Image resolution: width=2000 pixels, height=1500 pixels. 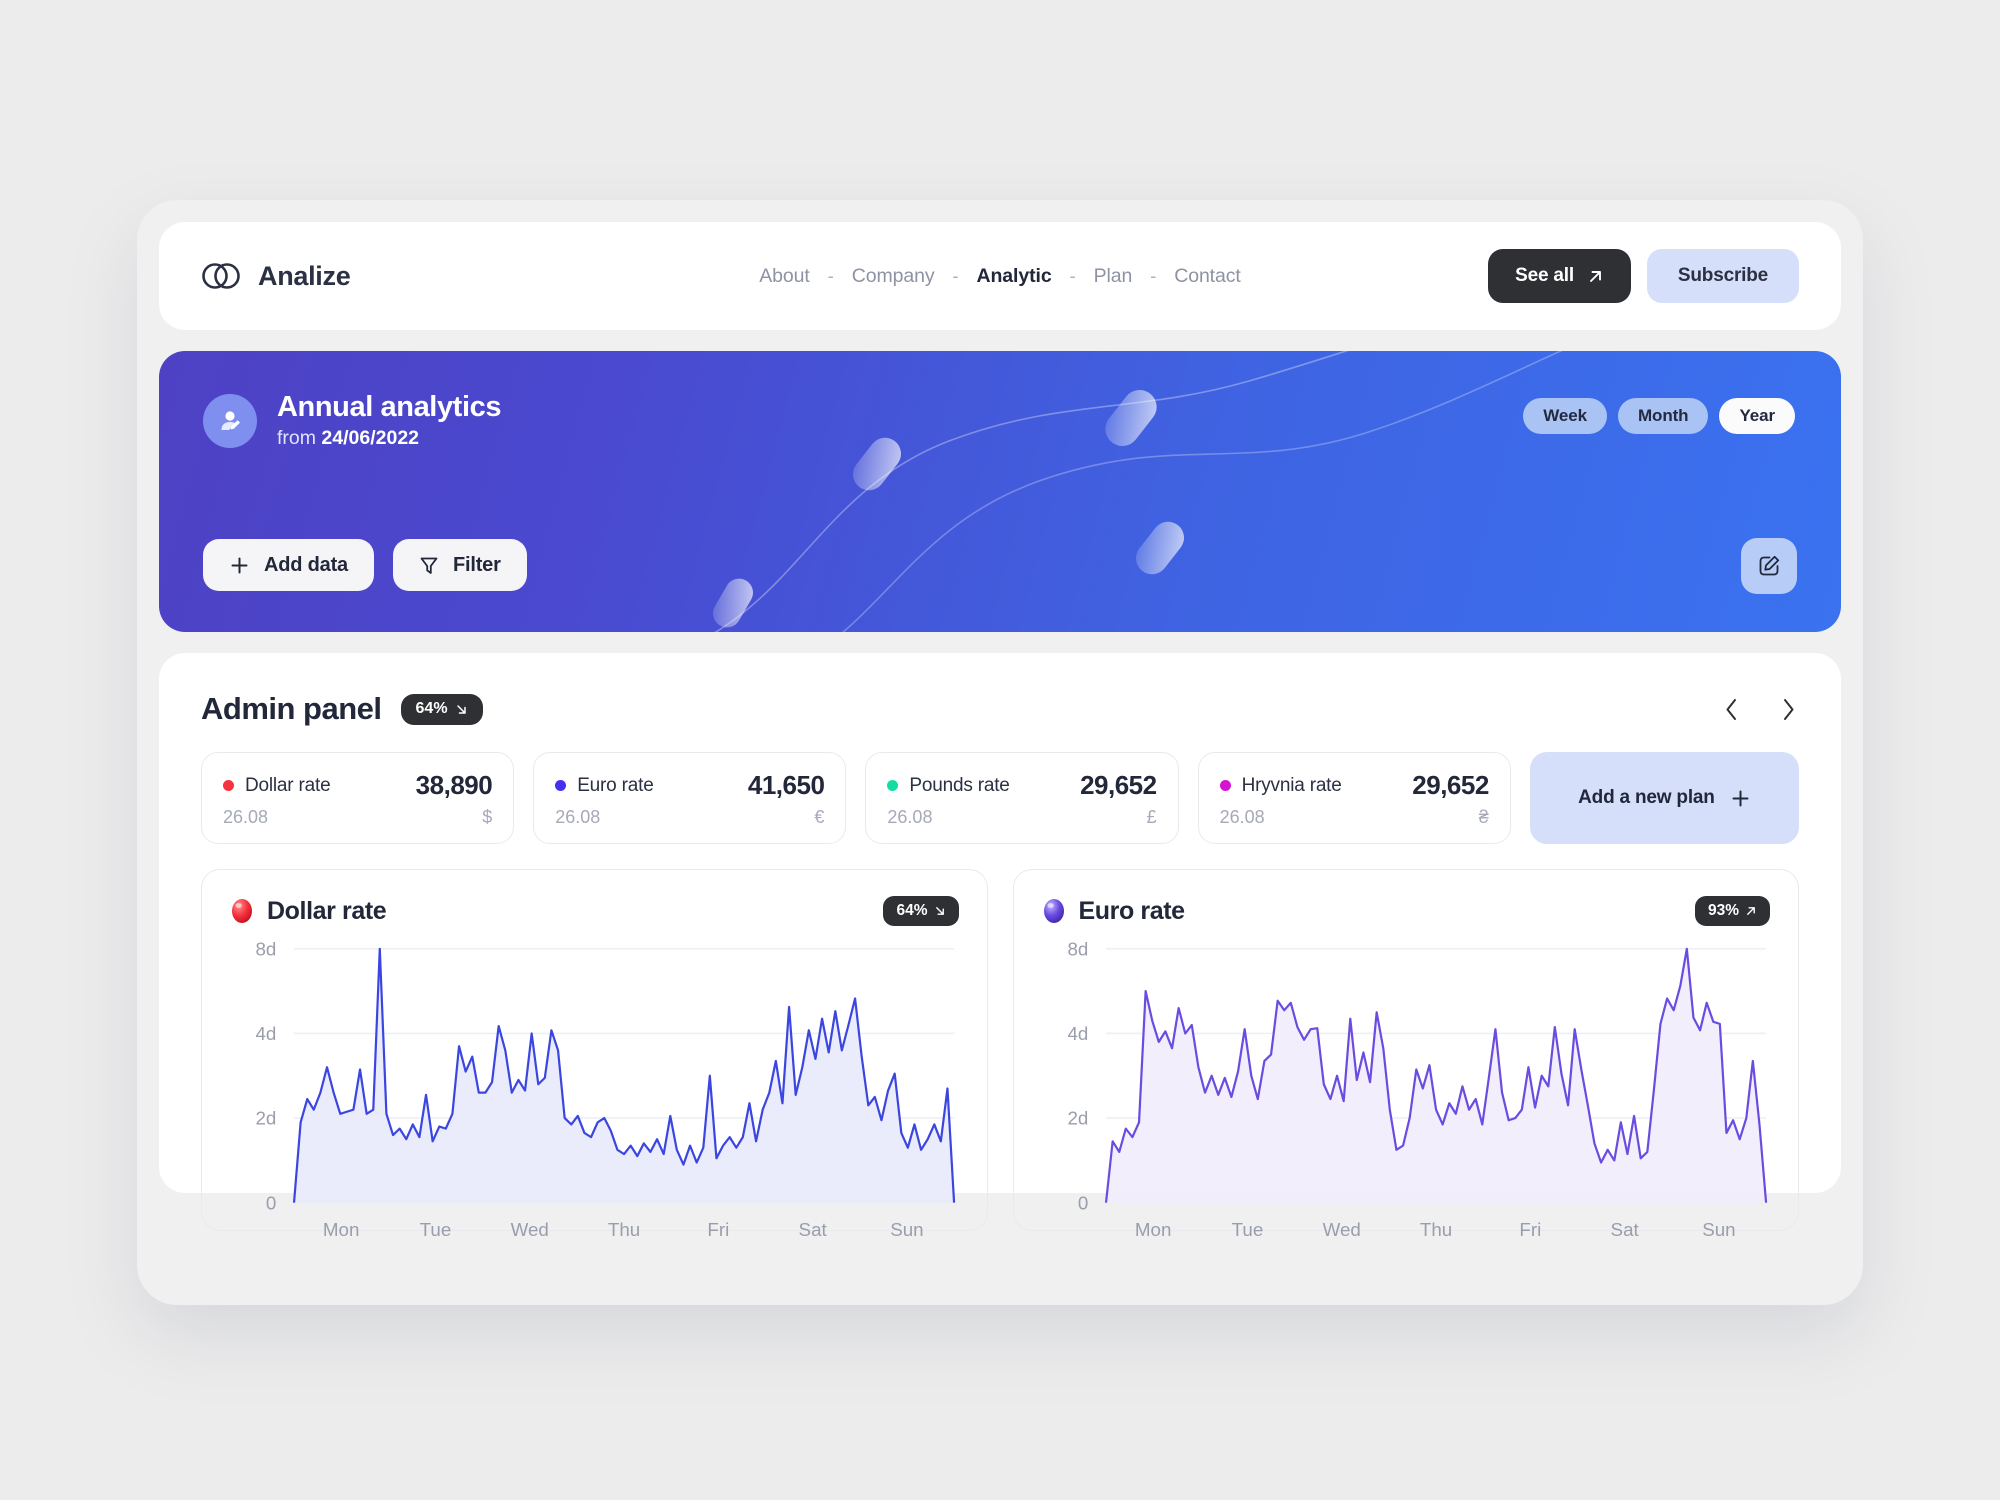 What do you see at coordinates (429, 565) in the screenshot?
I see `funnel-icon` at bounding box center [429, 565].